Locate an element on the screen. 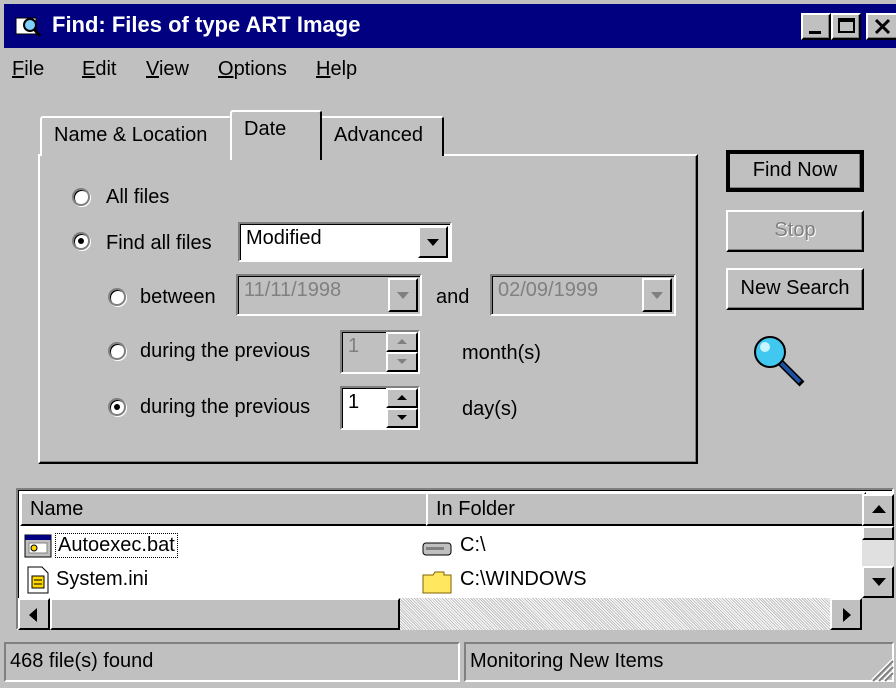  to-date-dropdown-button is located at coordinates (657, 295).